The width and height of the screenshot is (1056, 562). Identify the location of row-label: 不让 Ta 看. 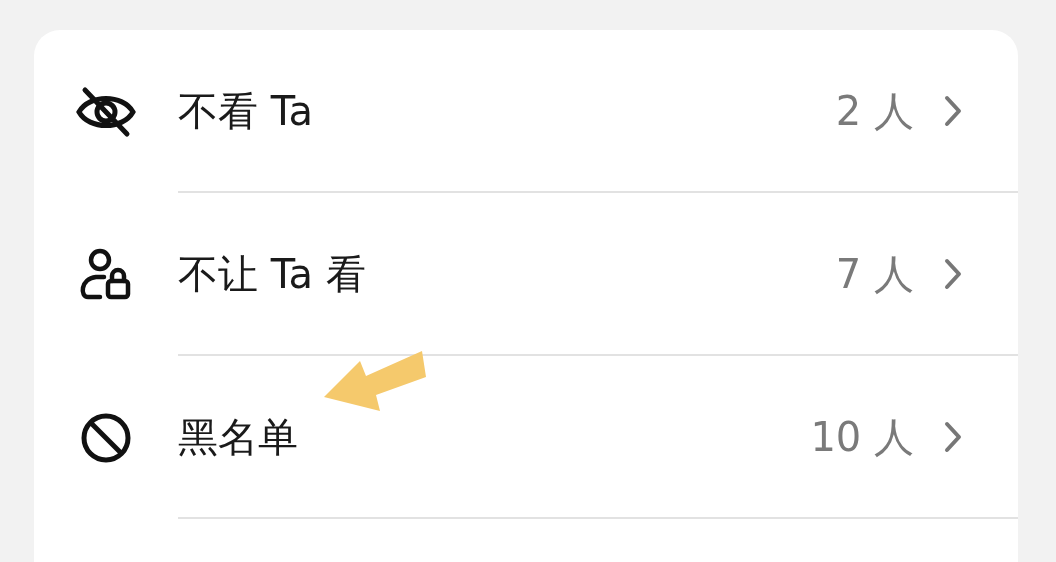
(272, 274).